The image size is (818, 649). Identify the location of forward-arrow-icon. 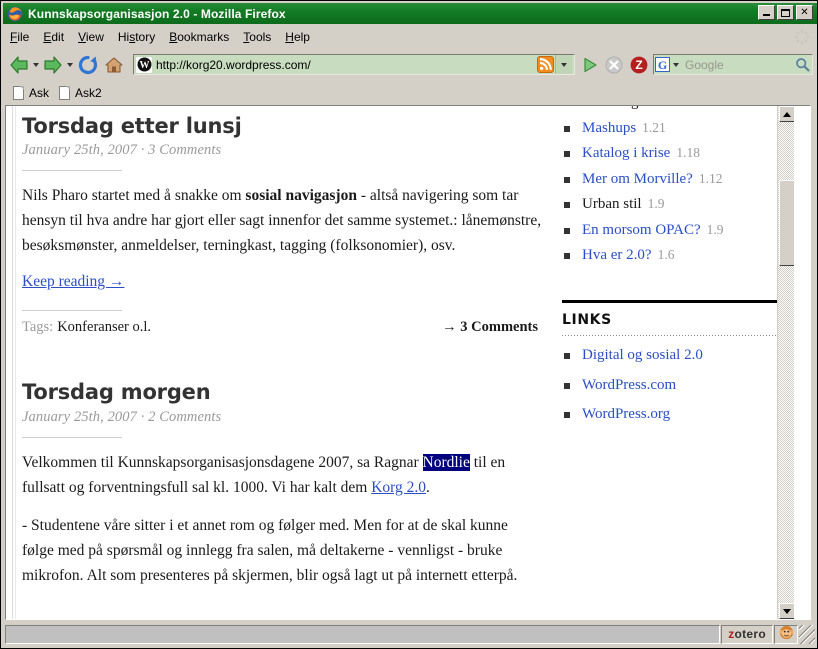
(53, 64).